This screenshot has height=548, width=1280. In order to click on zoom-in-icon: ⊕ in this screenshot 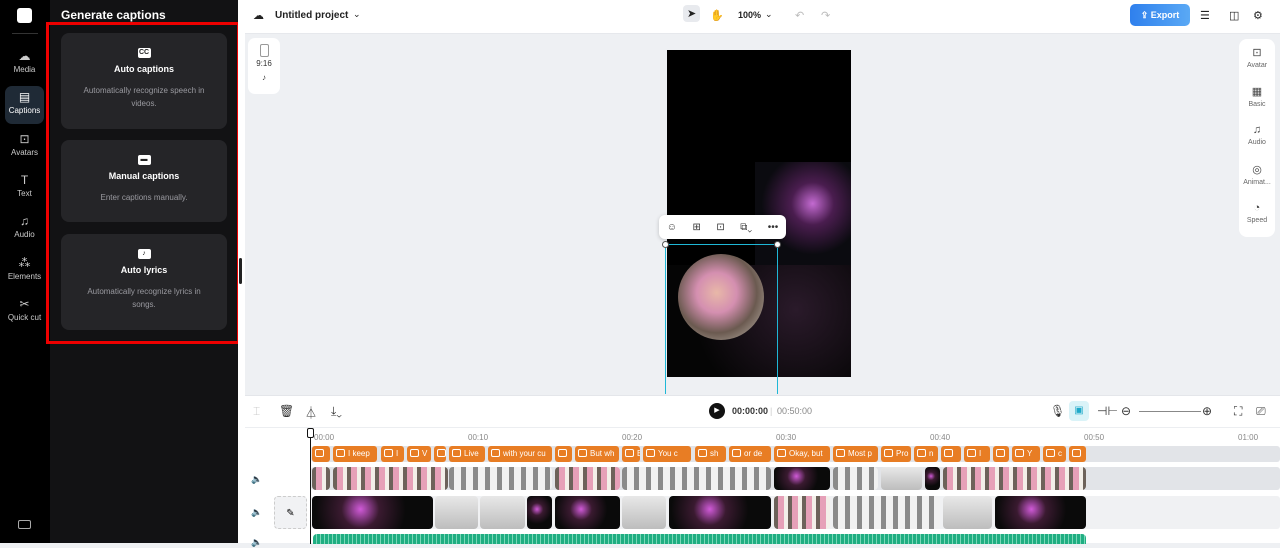, I will do `click(1207, 411)`.